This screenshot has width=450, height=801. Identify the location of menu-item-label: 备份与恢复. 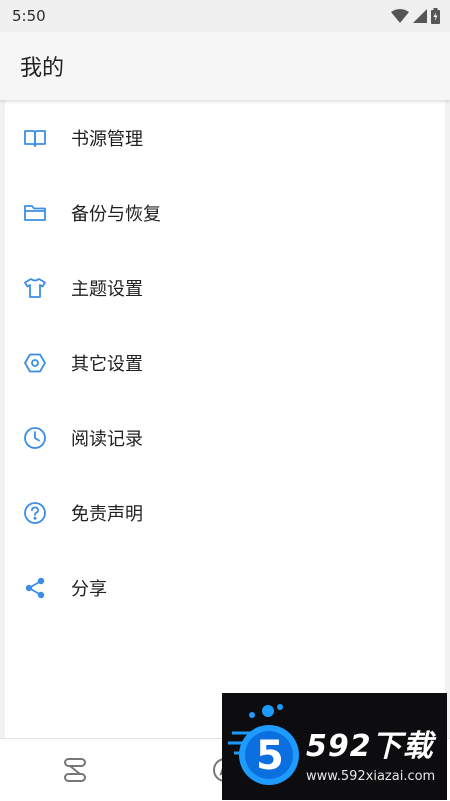
(116, 214).